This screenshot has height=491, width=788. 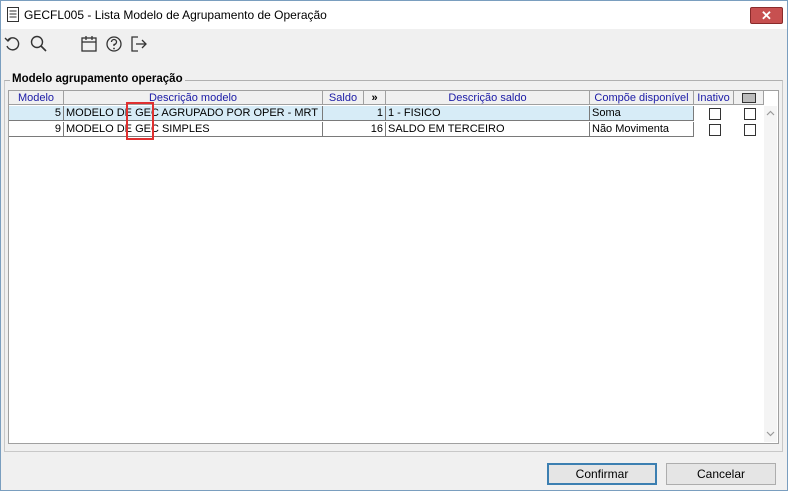 I want to click on column-options-icon, so click(x=748, y=98).